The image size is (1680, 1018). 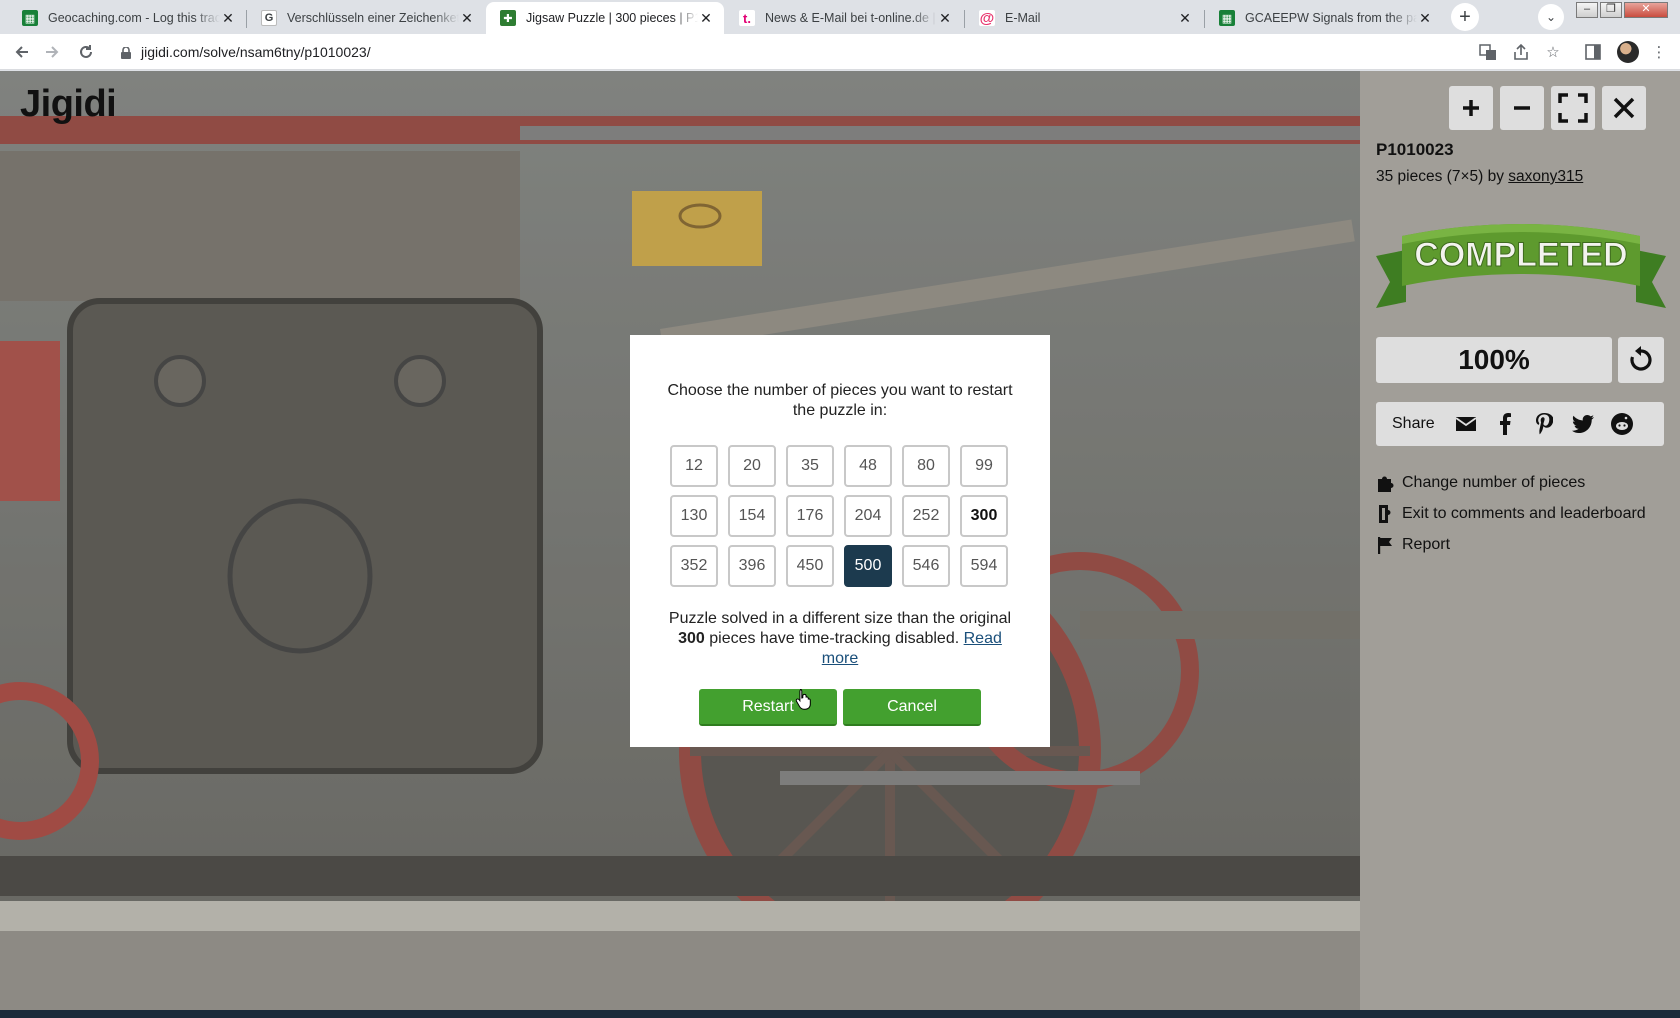 I want to click on fullscreen-icon, so click(x=1573, y=108).